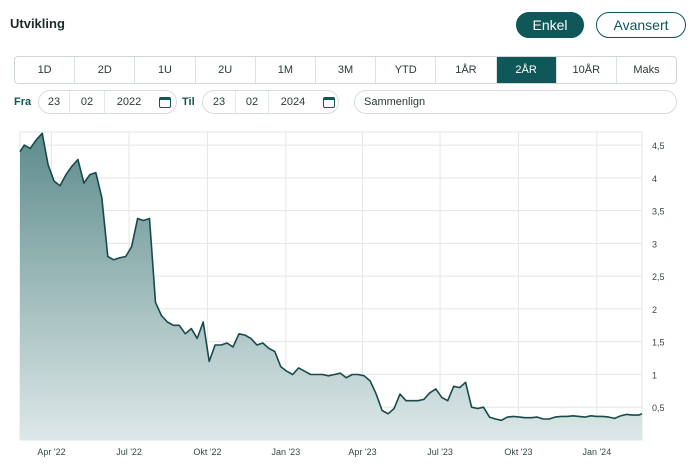 The image size is (690, 471). Describe the element at coordinates (658, 277) in the screenshot. I see `y-tick-label: 2,5` at that location.